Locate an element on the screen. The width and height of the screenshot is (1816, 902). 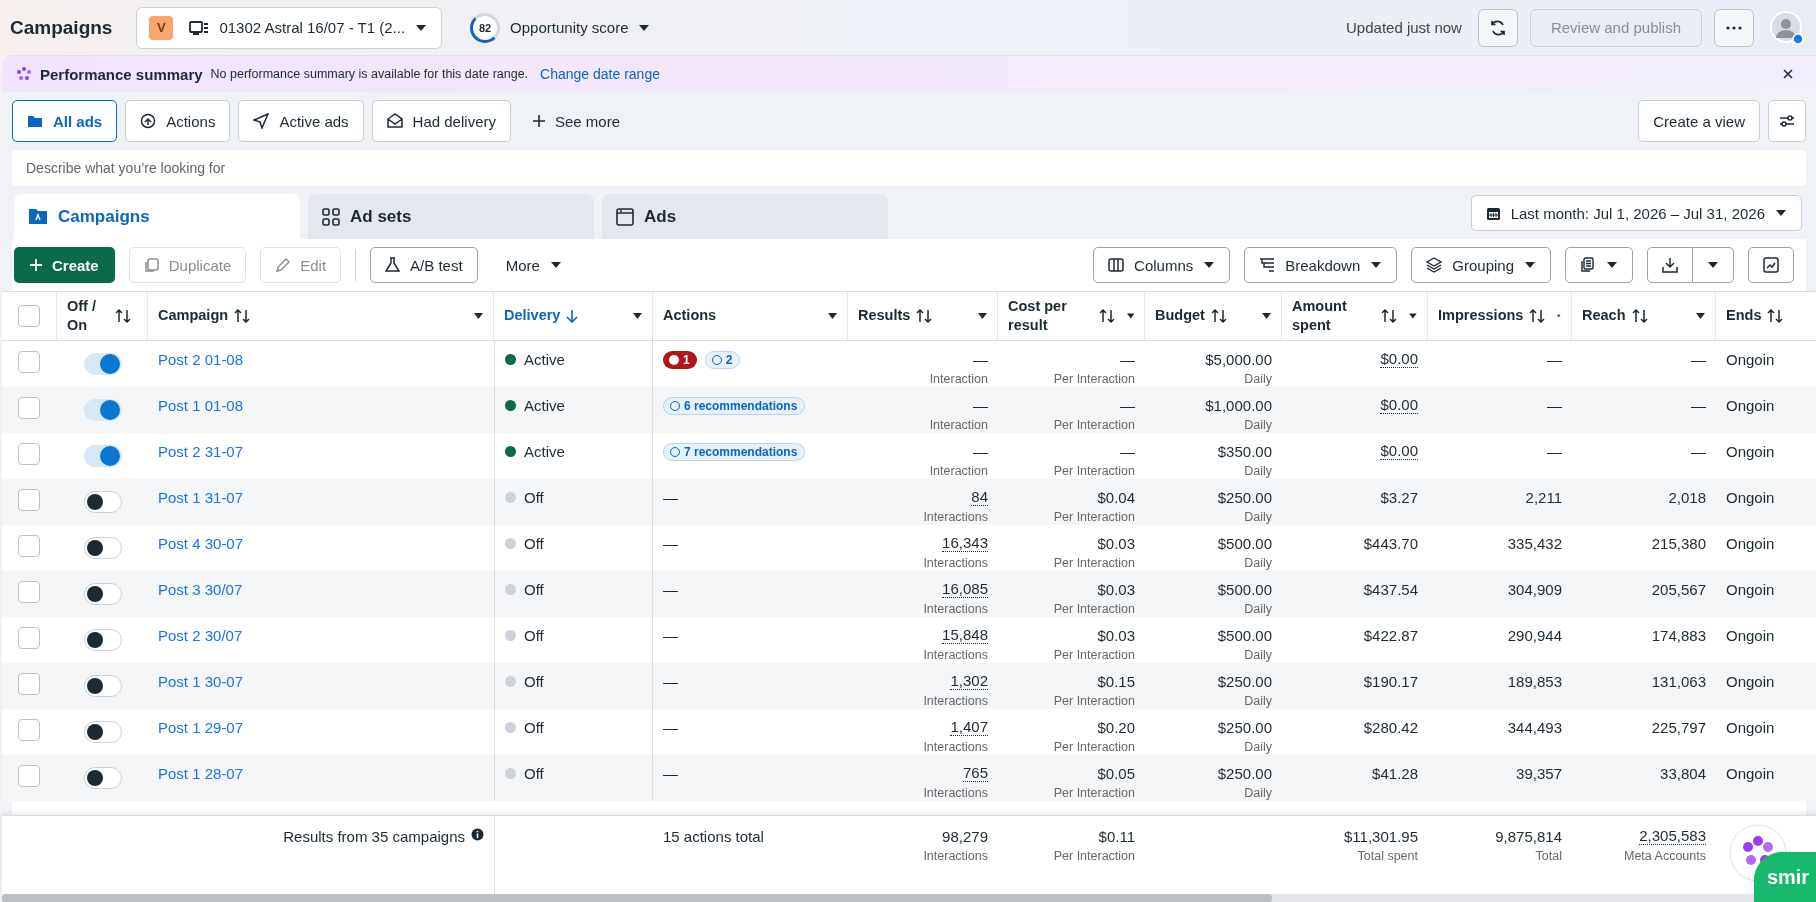
reach-value: 2,018 is located at coordinates (1687, 497).